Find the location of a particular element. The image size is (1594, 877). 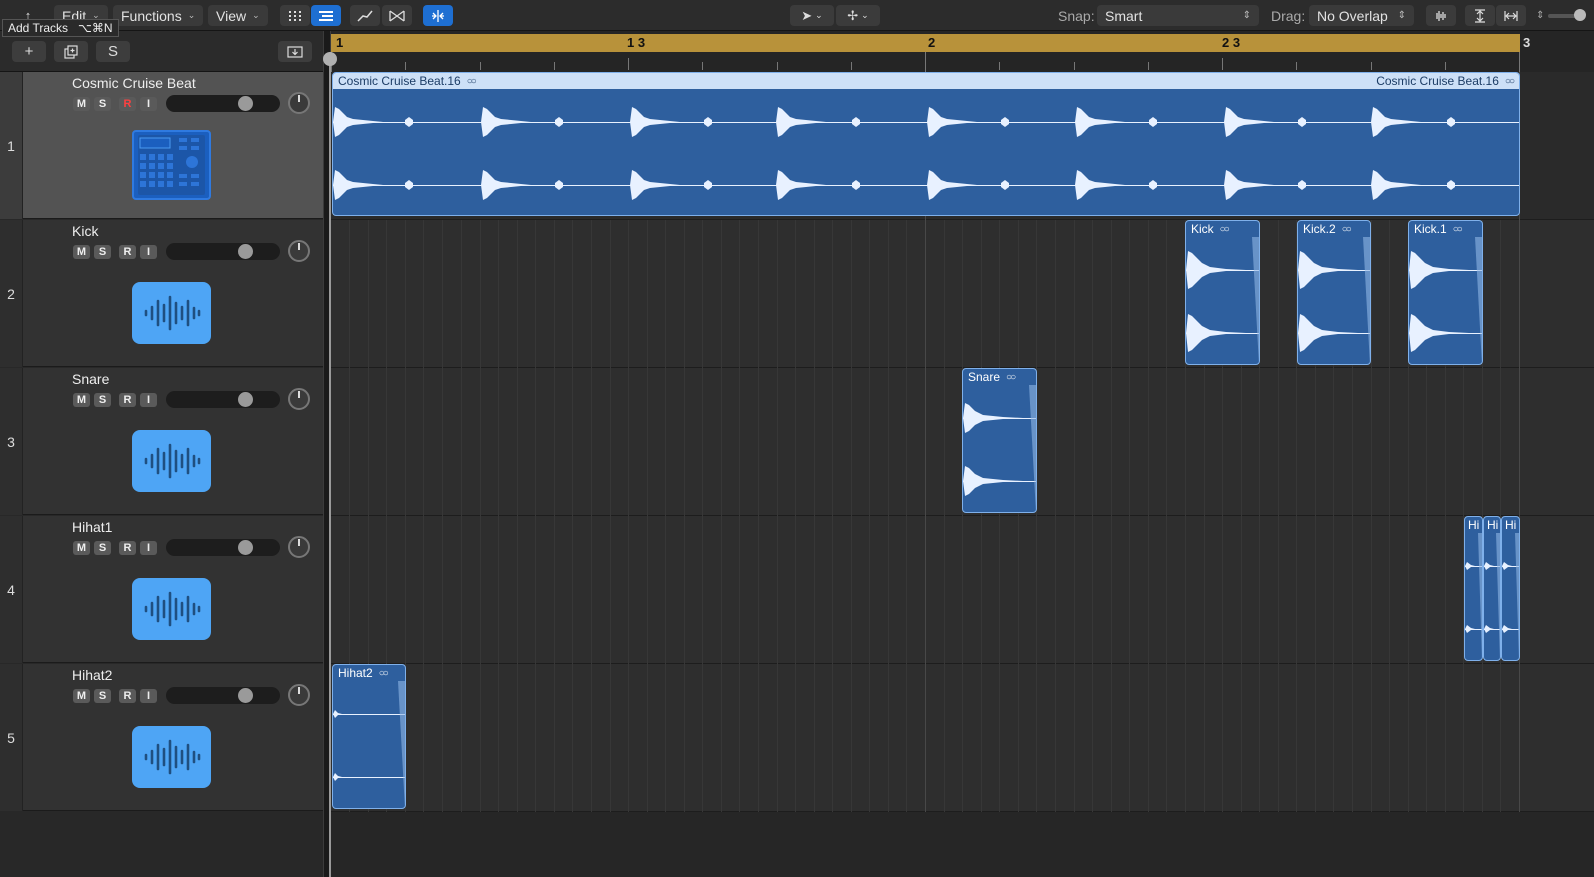

automation-curve-icon is located at coordinates (365, 16).